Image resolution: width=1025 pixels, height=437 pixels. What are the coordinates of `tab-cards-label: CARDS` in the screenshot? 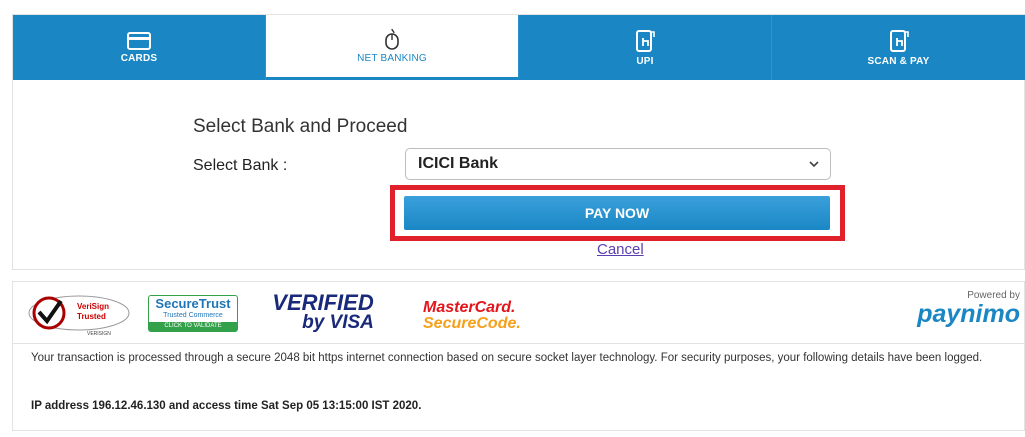 It's located at (139, 58).